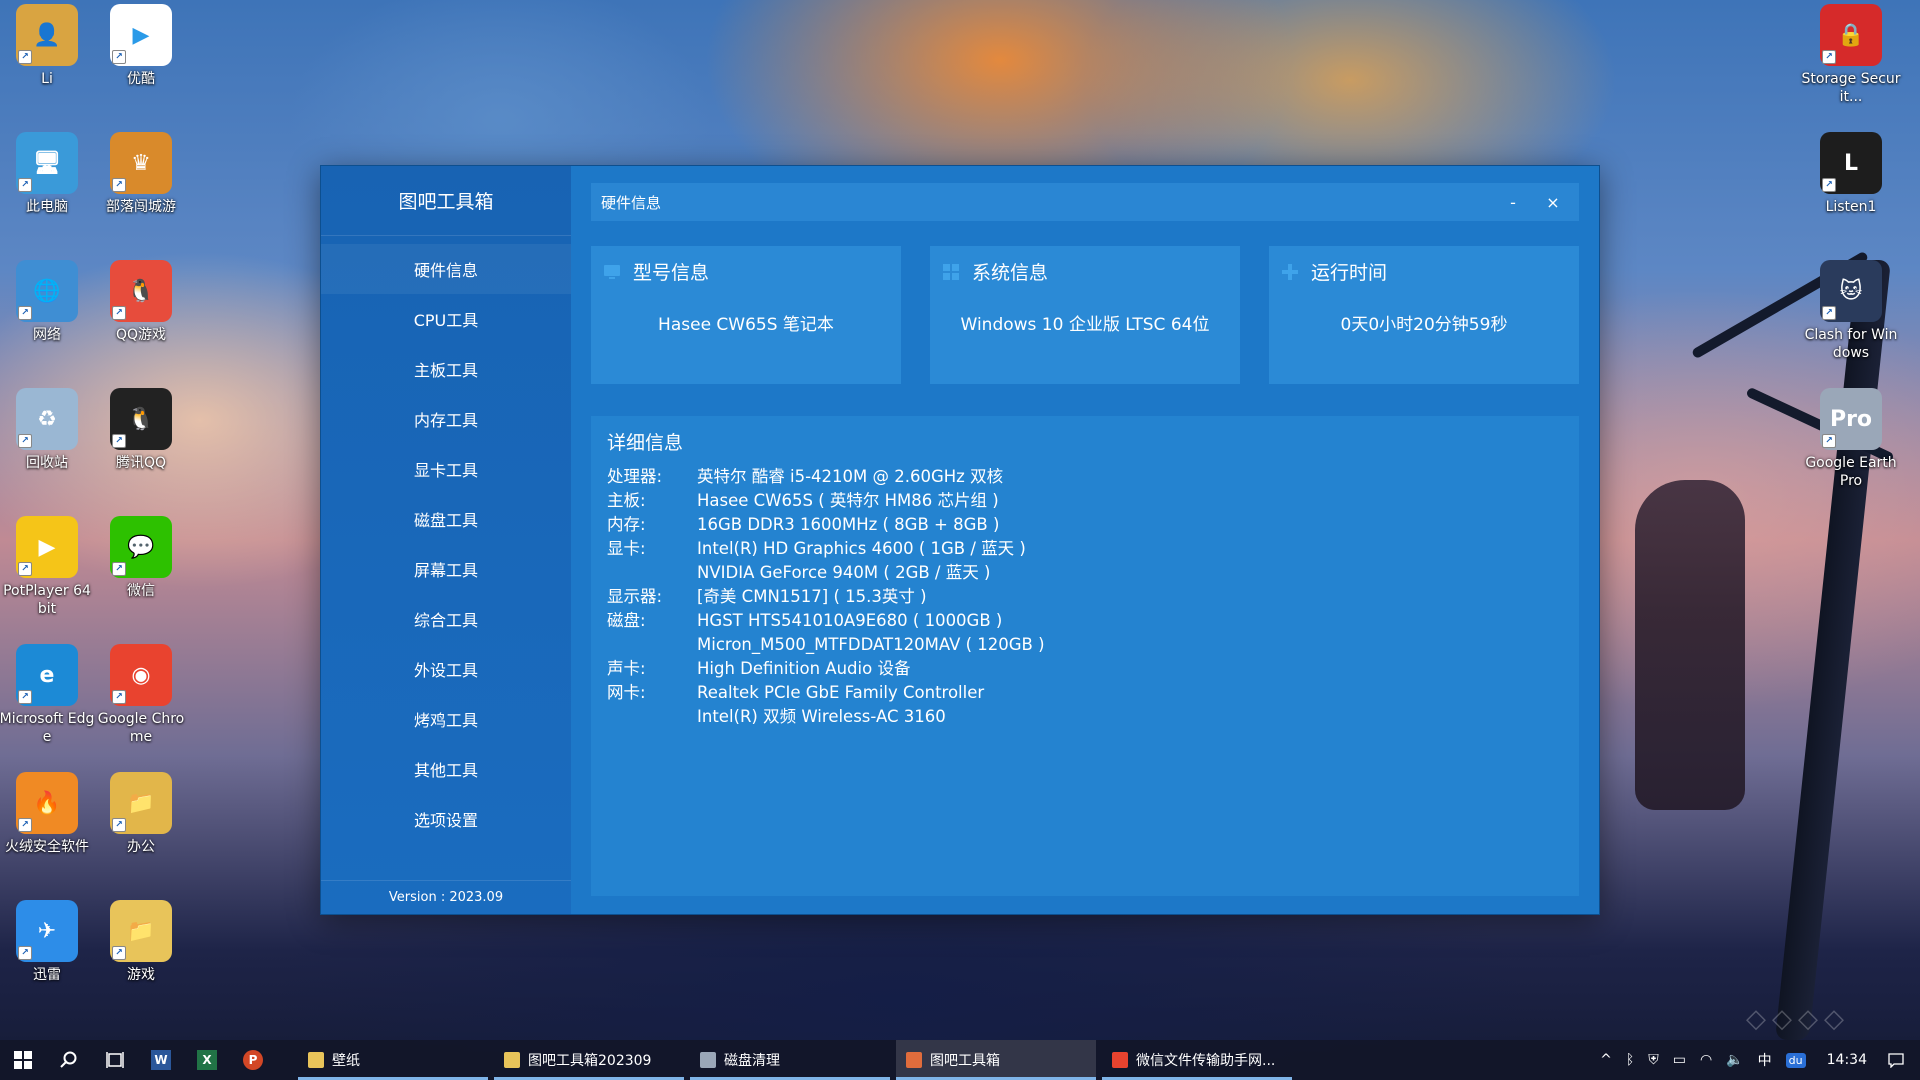 The height and width of the screenshot is (1080, 1920). I want to click on clock: 14:34, so click(1847, 1060).